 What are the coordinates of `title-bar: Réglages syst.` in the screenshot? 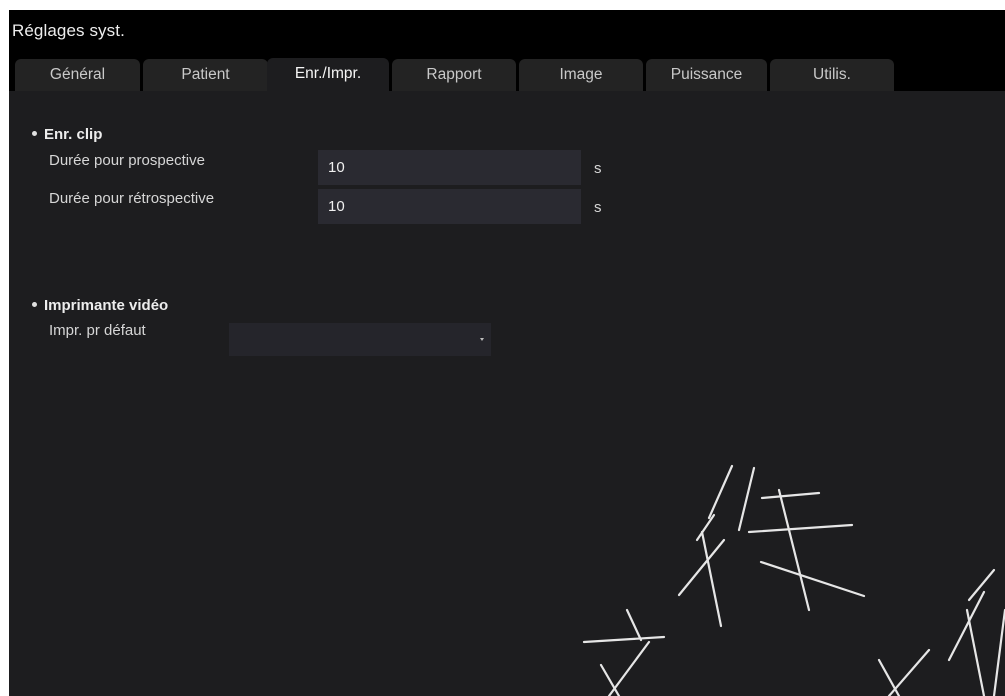 It's located at (507, 32).